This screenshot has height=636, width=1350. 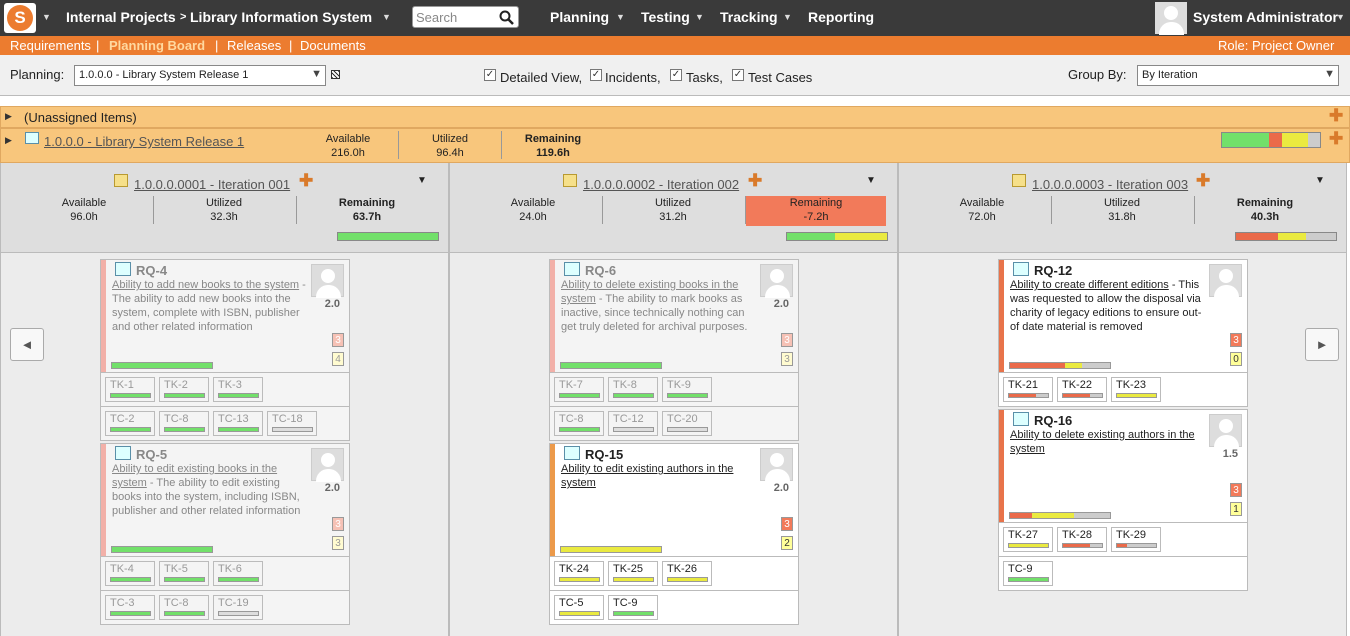 I want to click on user-name: System Administrator, so click(x=1265, y=17).